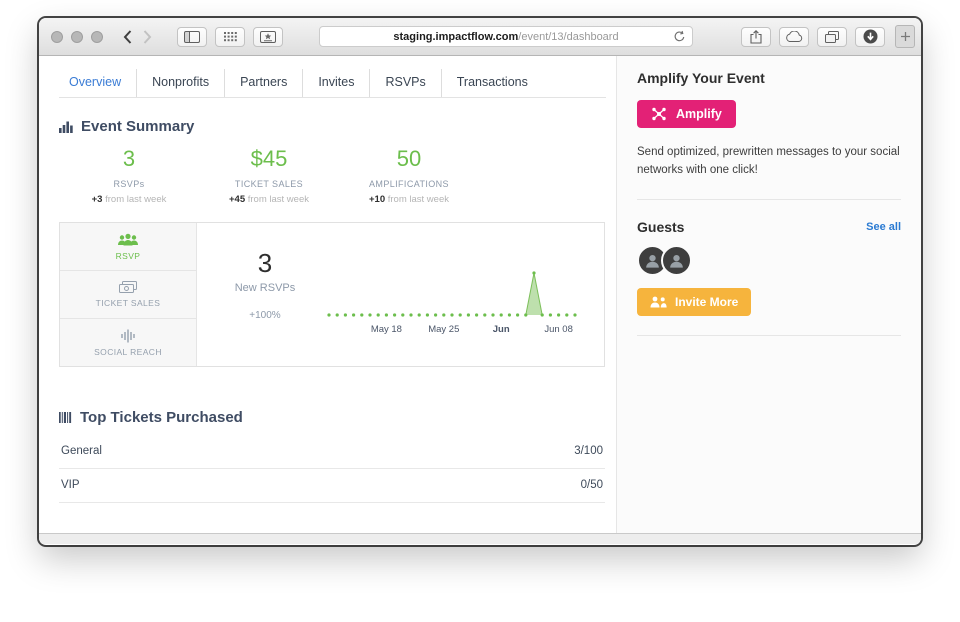 Image resolution: width=960 pixels, height=622 pixels. I want to click on download-icon, so click(870, 36).